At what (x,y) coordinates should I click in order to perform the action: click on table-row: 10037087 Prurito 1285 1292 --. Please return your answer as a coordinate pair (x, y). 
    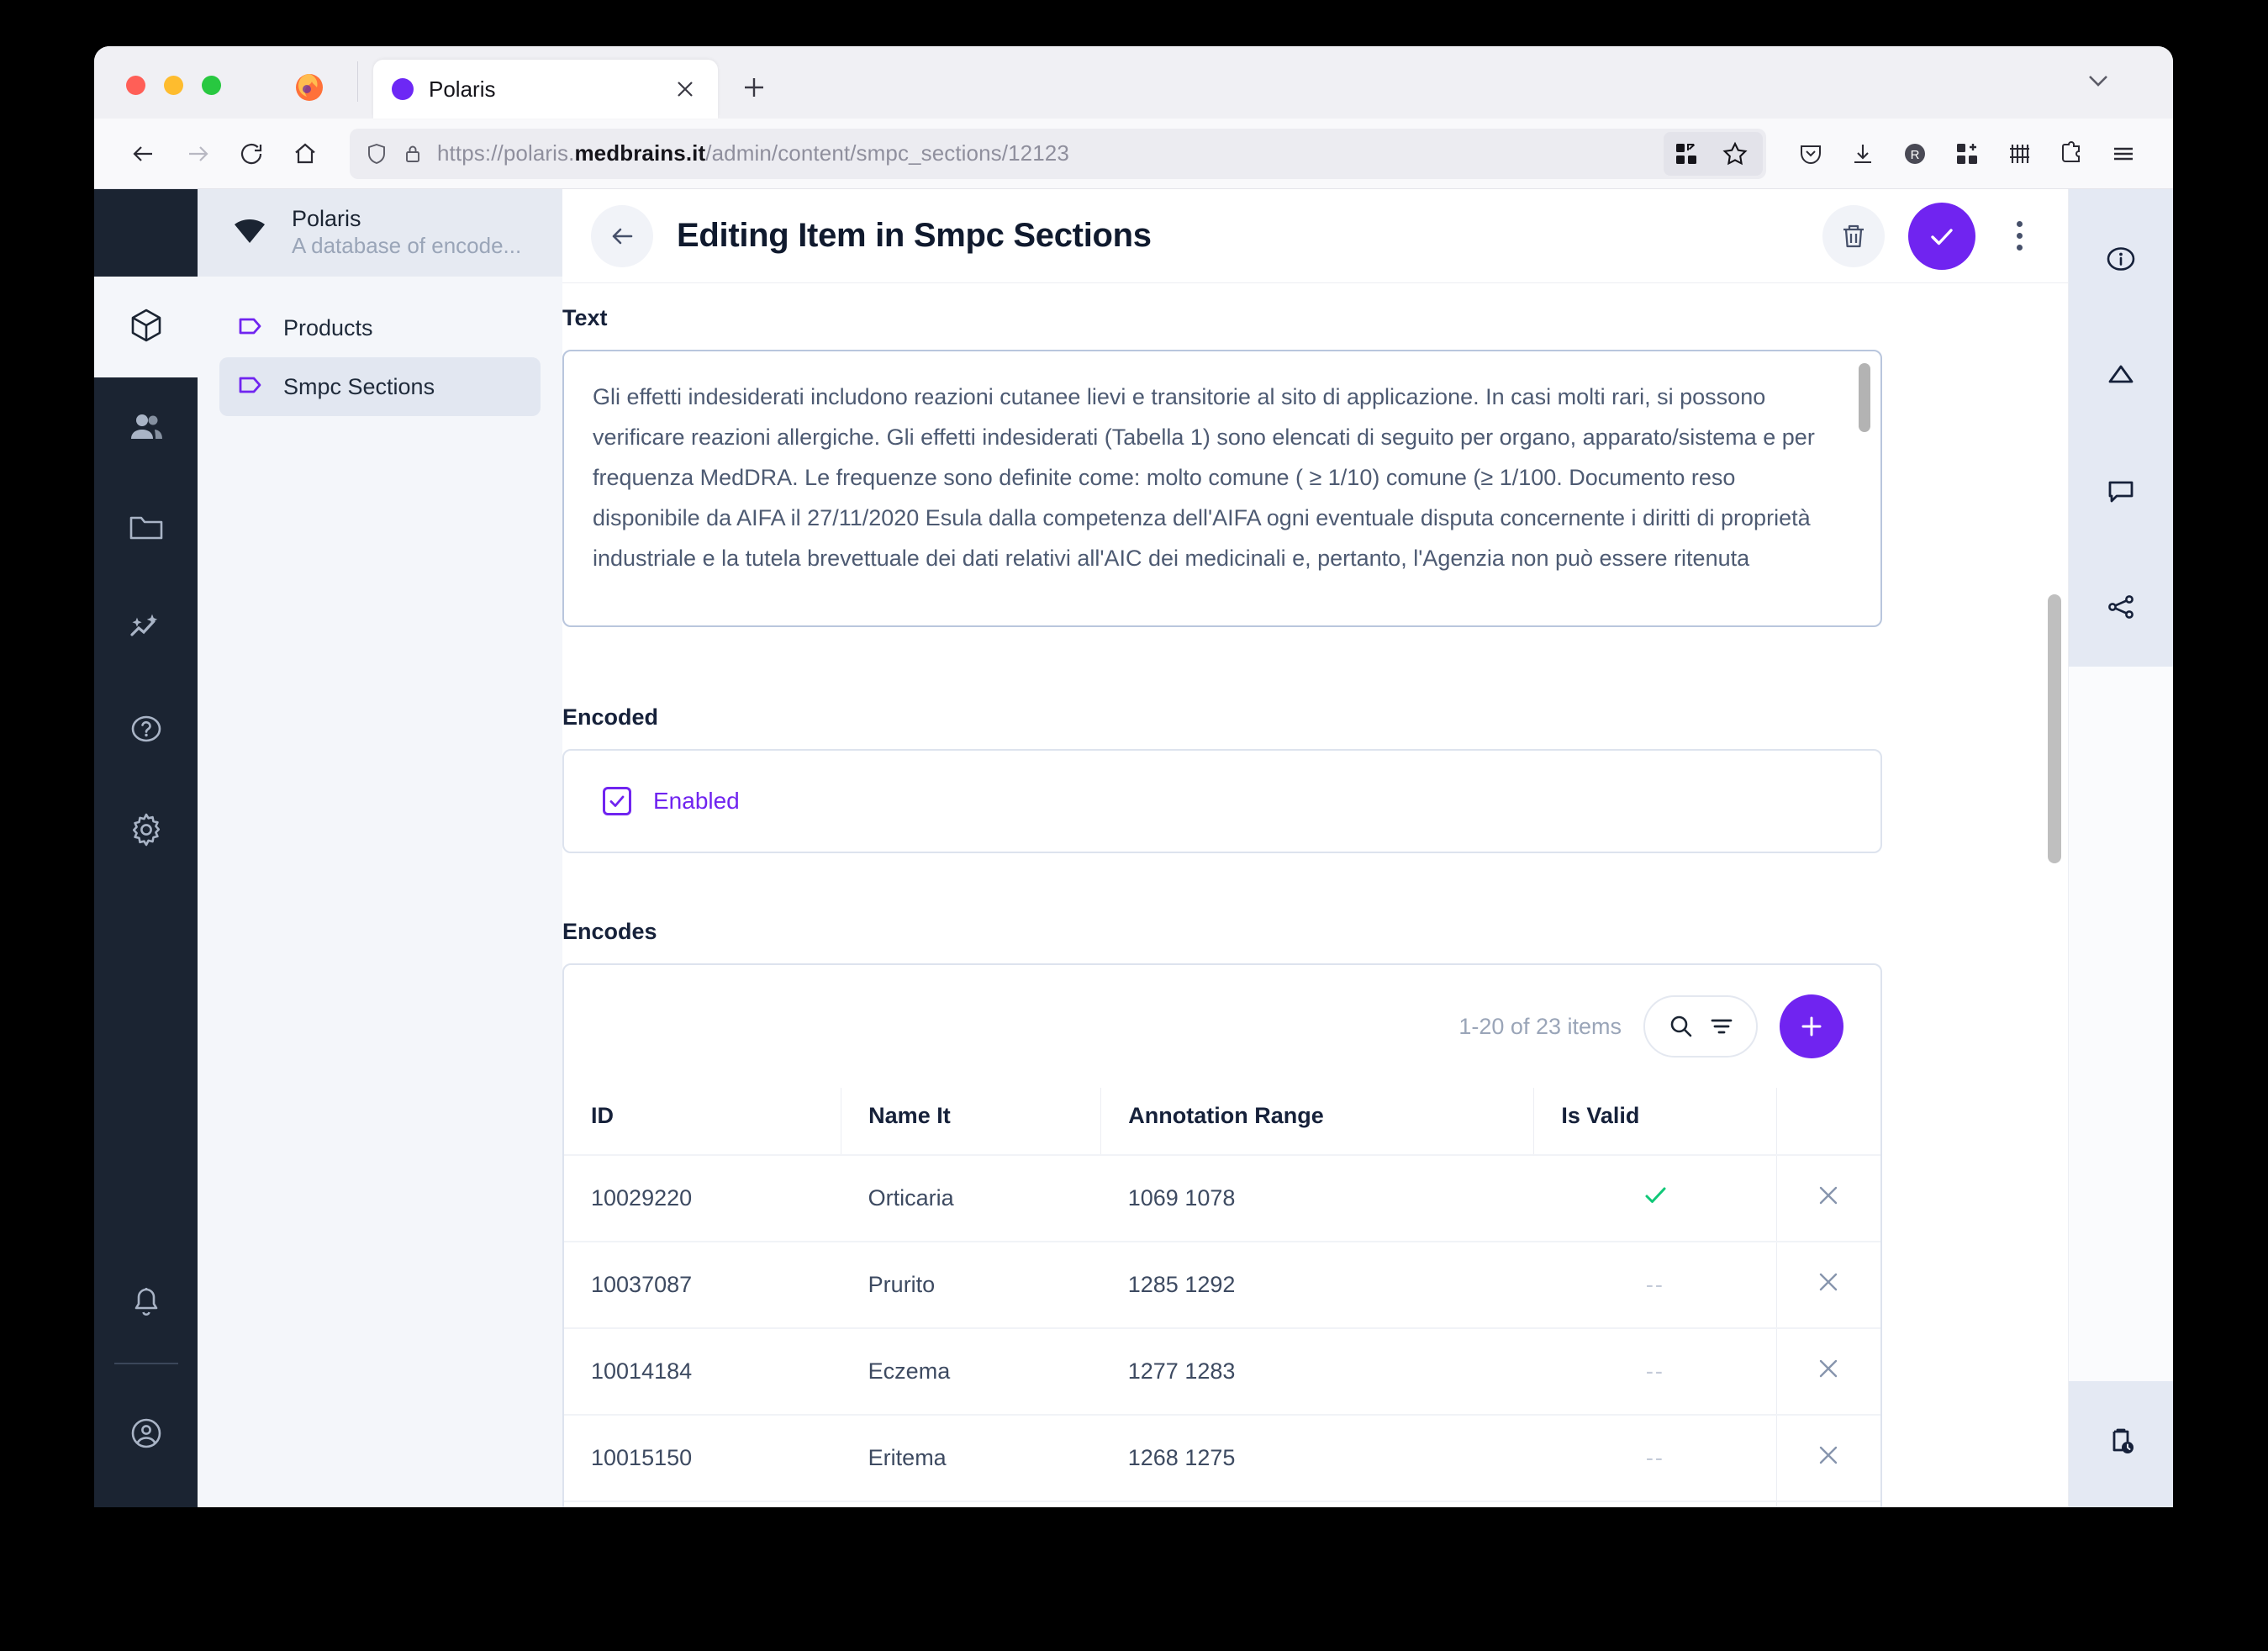
    Looking at the image, I should click on (1222, 1285).